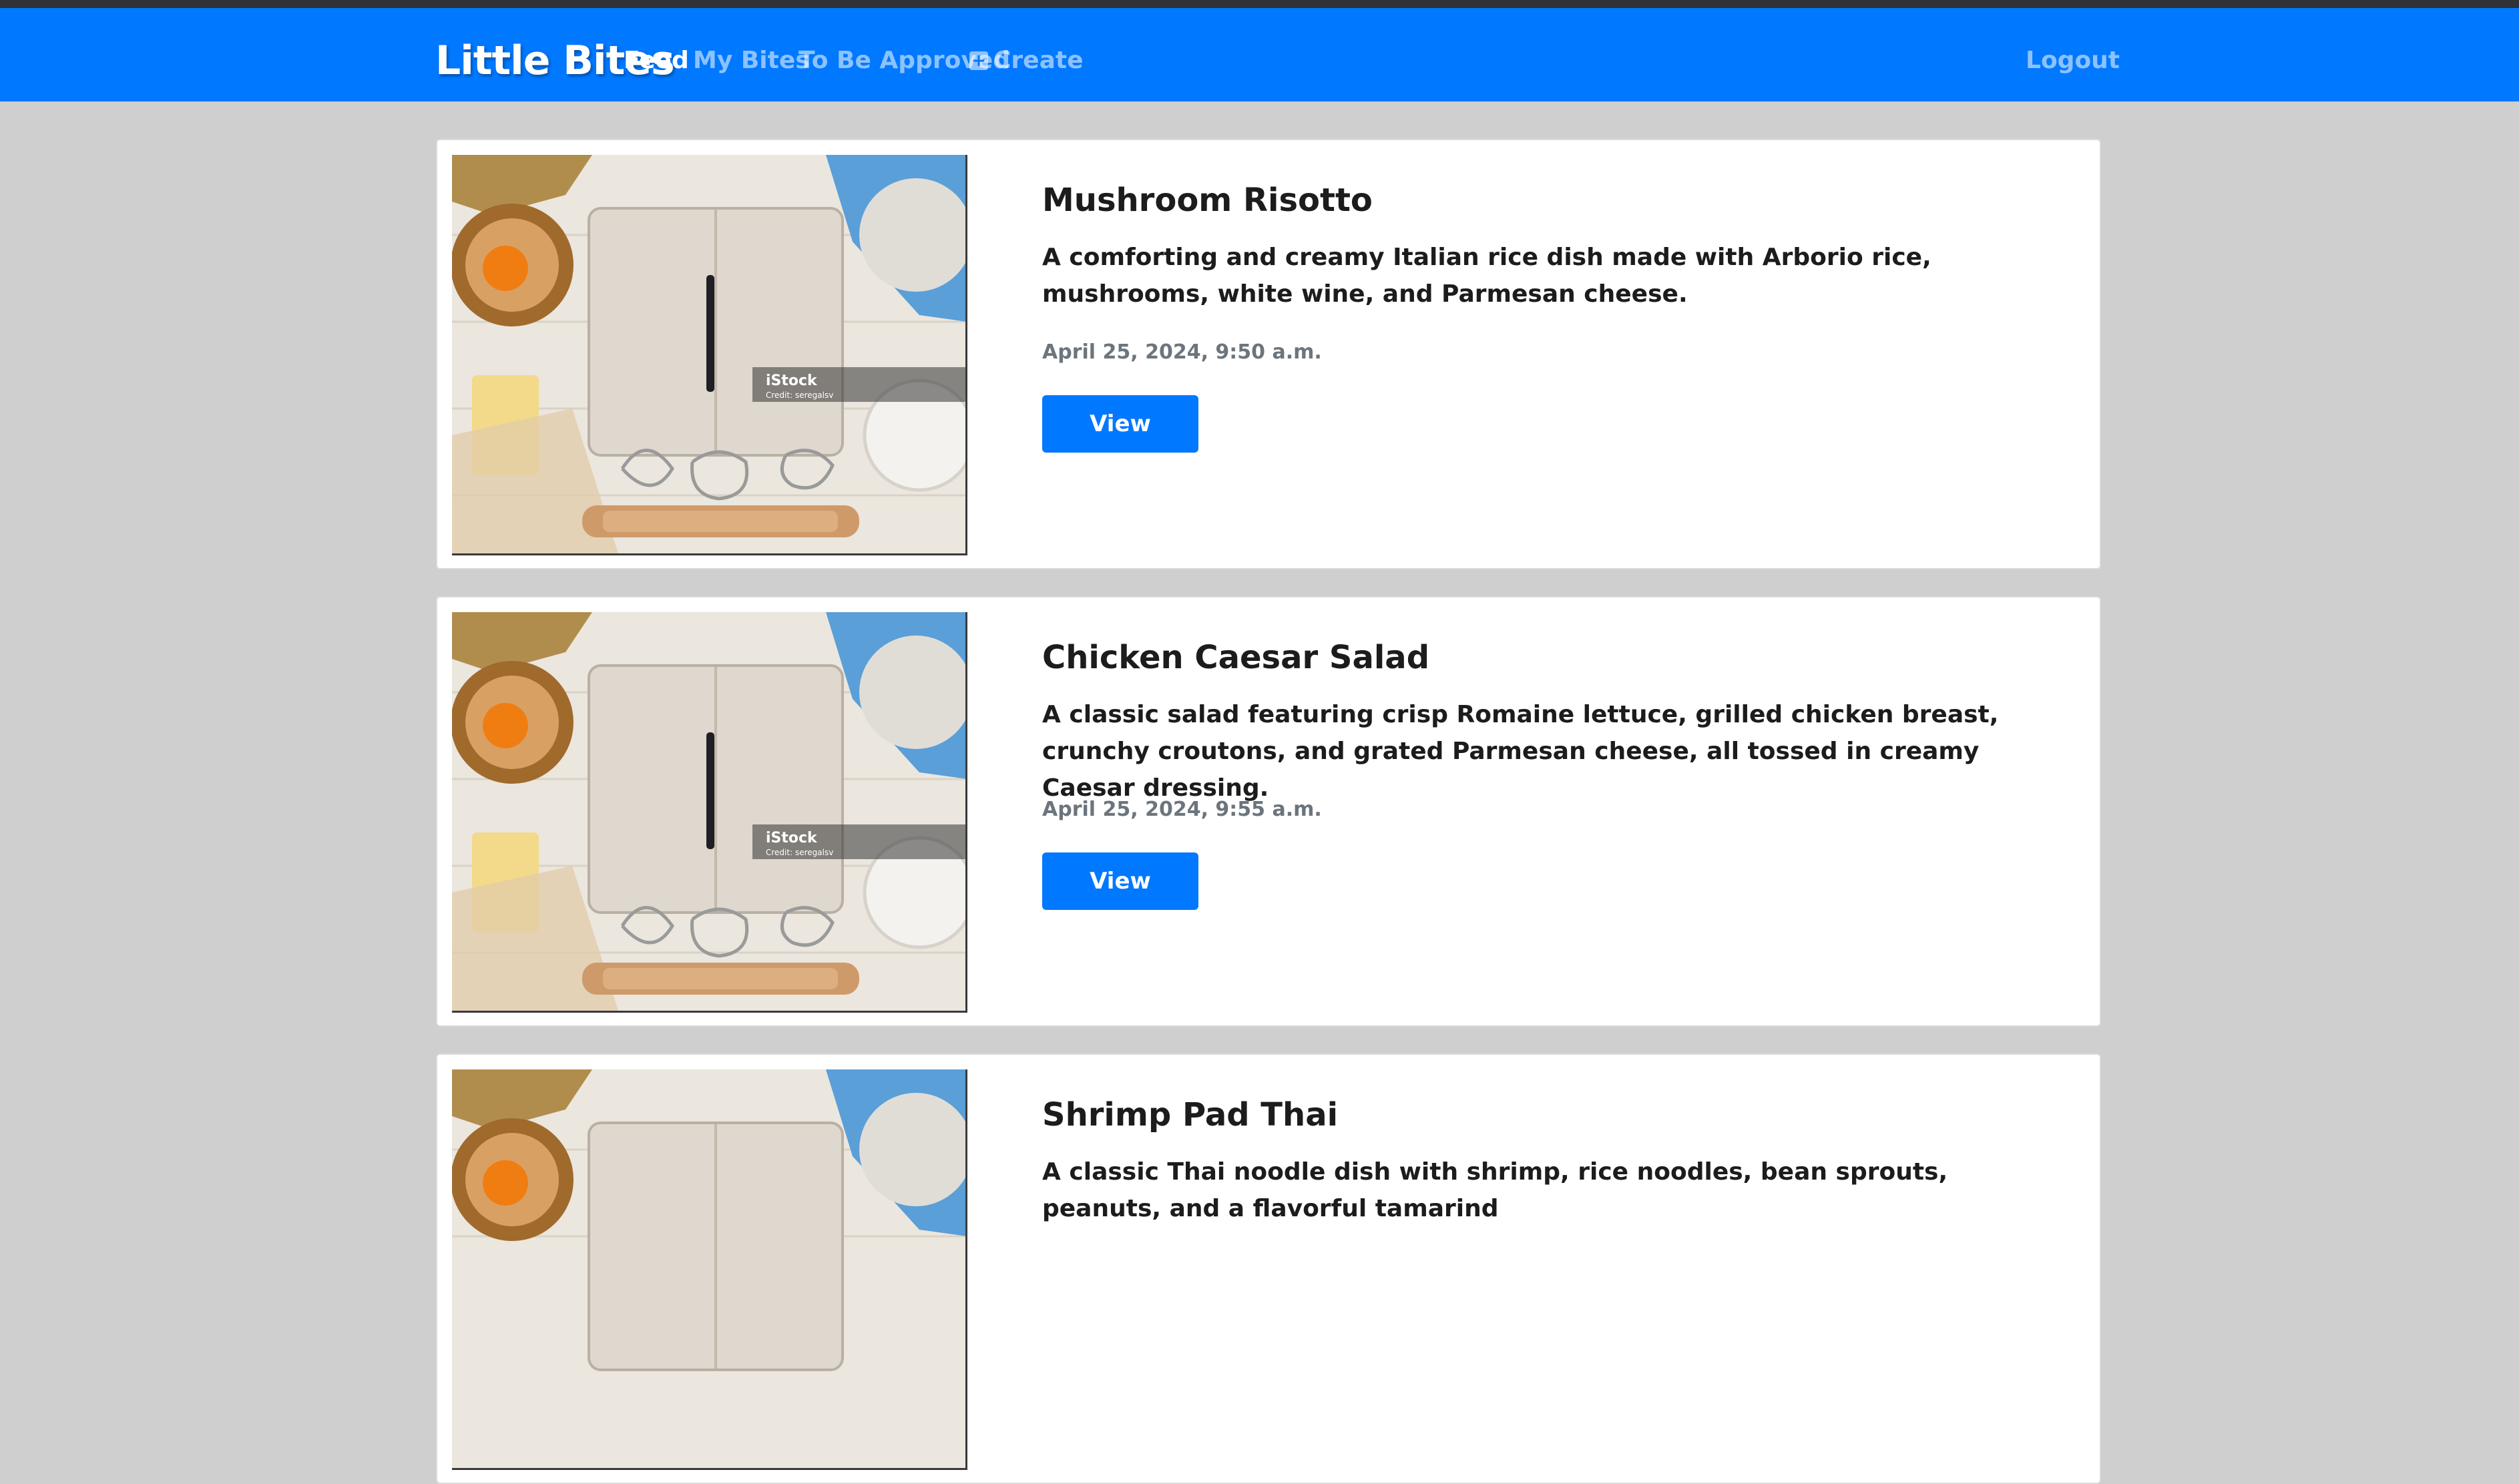 The height and width of the screenshot is (1484, 2519). I want to click on recipe-title: Mushroom Risotto, so click(1207, 200).